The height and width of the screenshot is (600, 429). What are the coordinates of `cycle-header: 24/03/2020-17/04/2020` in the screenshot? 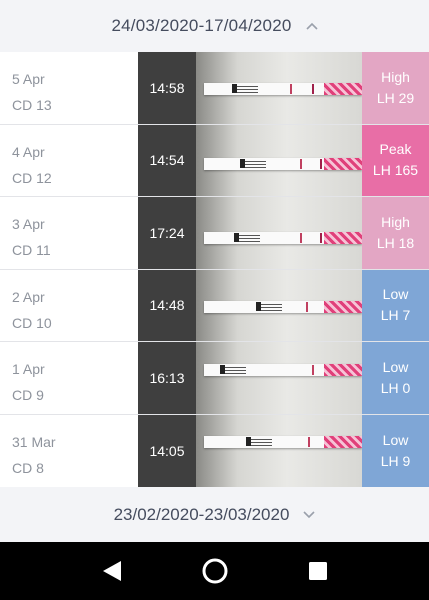 It's located at (214, 26).